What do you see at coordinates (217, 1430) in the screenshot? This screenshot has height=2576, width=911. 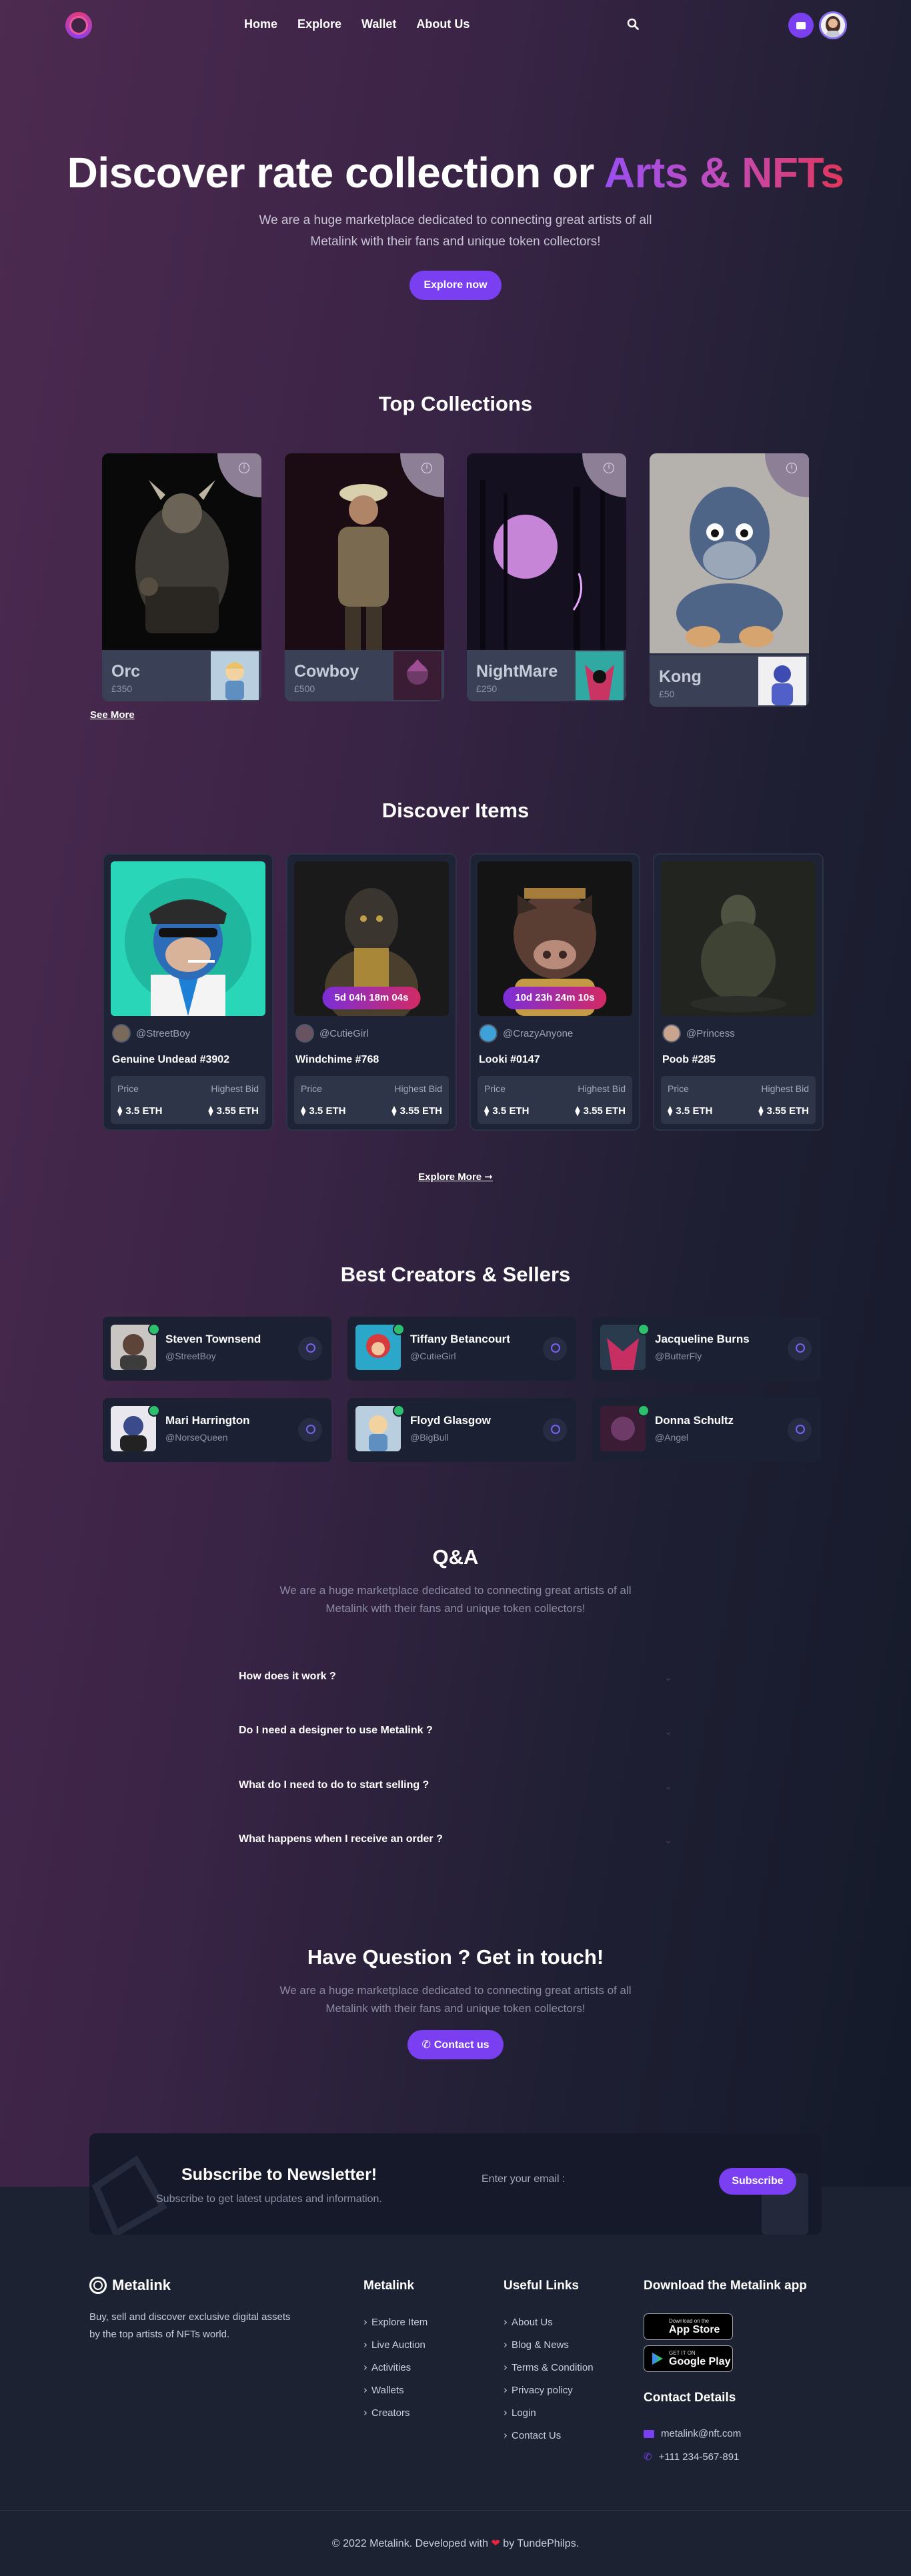 I see `creator-card: Mari Harrington @NorseQueen` at bounding box center [217, 1430].